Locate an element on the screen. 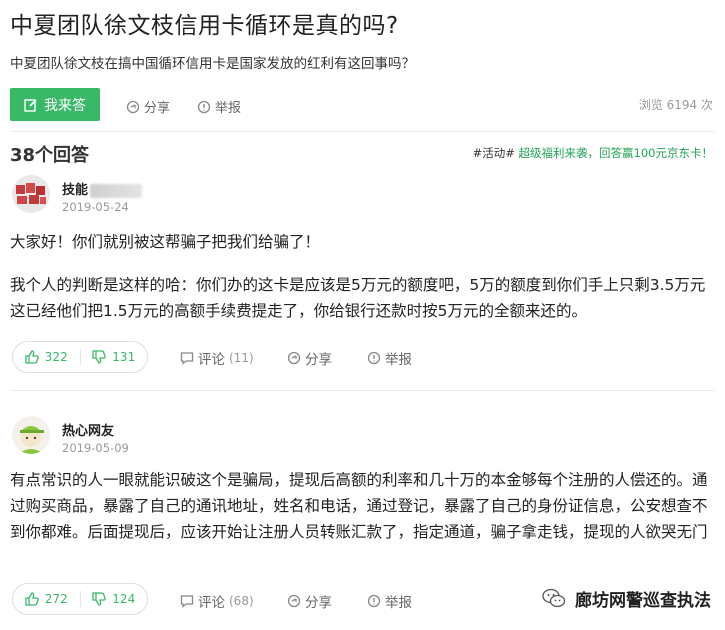 The height and width of the screenshot is (630, 725). answer-date: 2019-05-09 is located at coordinates (95, 448).